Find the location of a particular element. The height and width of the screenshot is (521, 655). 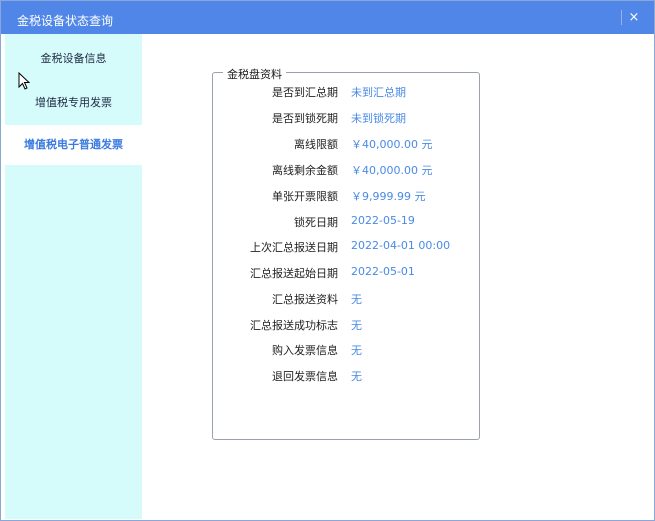

info-value: ￥9,999.99 元 is located at coordinates (388, 196).